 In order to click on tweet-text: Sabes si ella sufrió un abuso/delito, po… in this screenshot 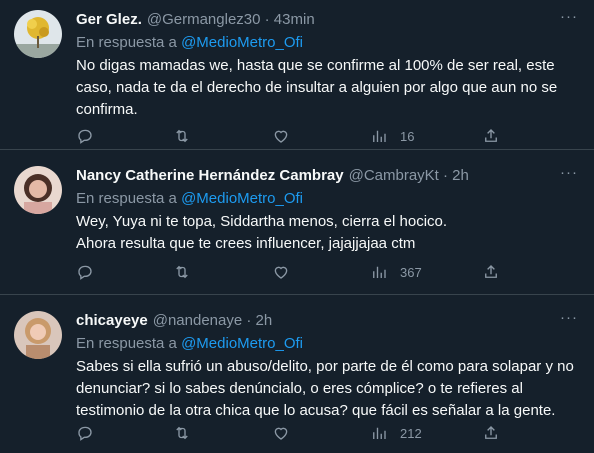, I will do `click(325, 388)`.